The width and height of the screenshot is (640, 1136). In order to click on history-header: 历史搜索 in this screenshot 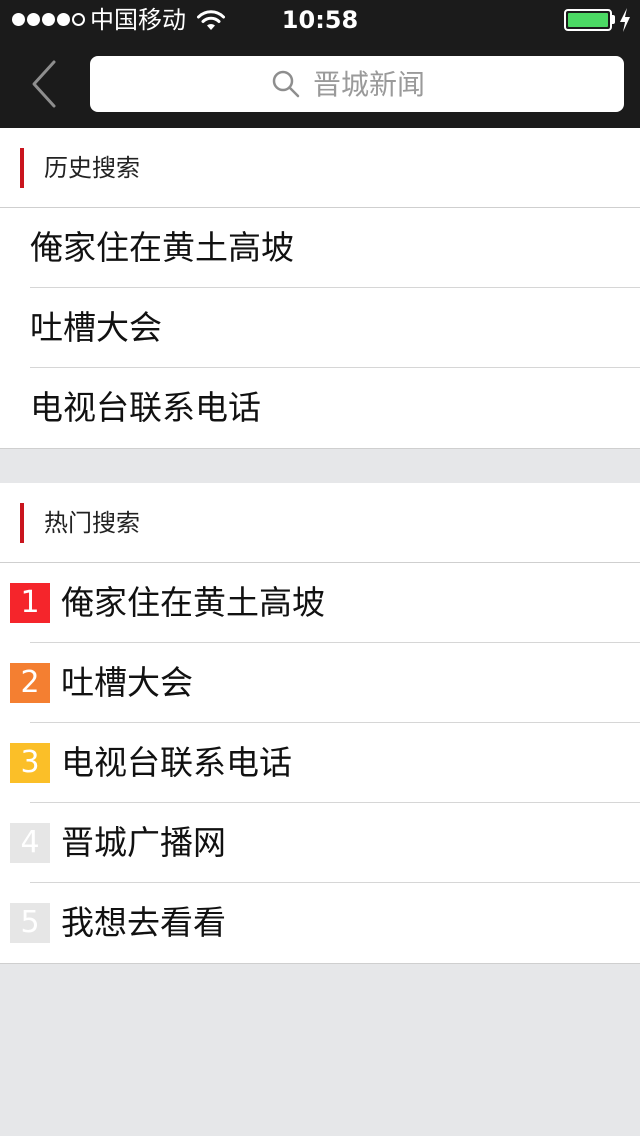, I will do `click(320, 168)`.